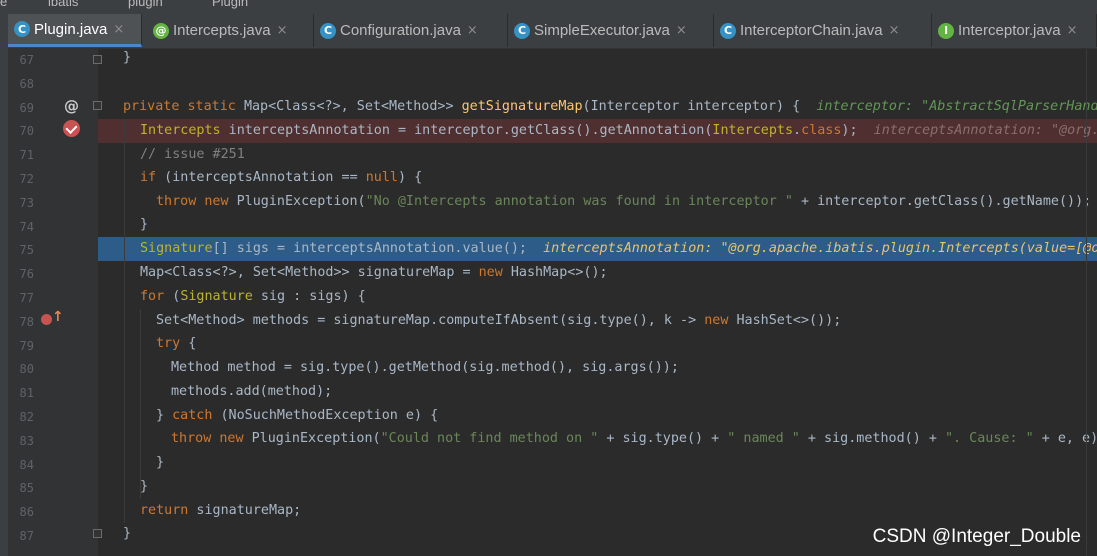 The height and width of the screenshot is (556, 1097). Describe the element at coordinates (26, 417) in the screenshot. I see `line-number: 82` at that location.